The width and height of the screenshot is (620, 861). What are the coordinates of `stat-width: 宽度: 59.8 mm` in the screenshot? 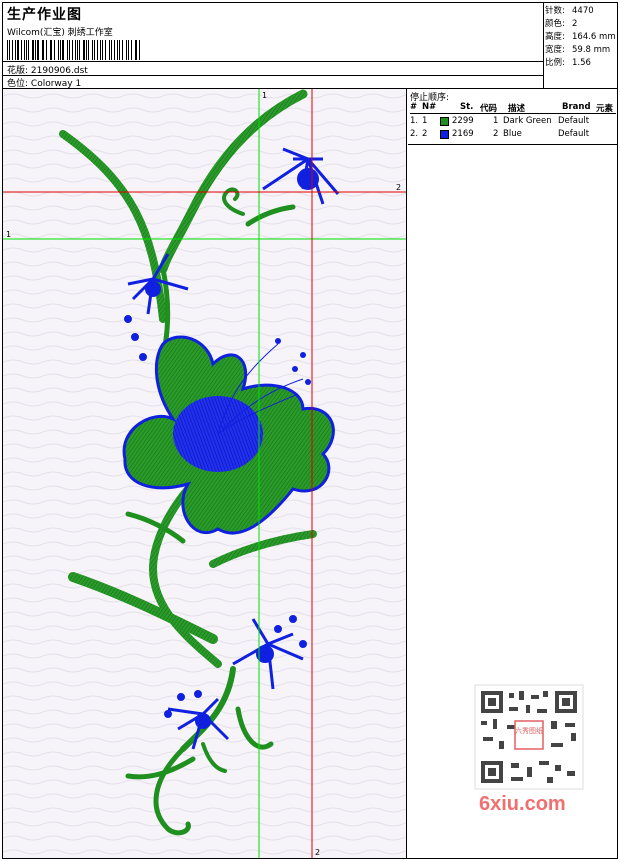 It's located at (578, 50).